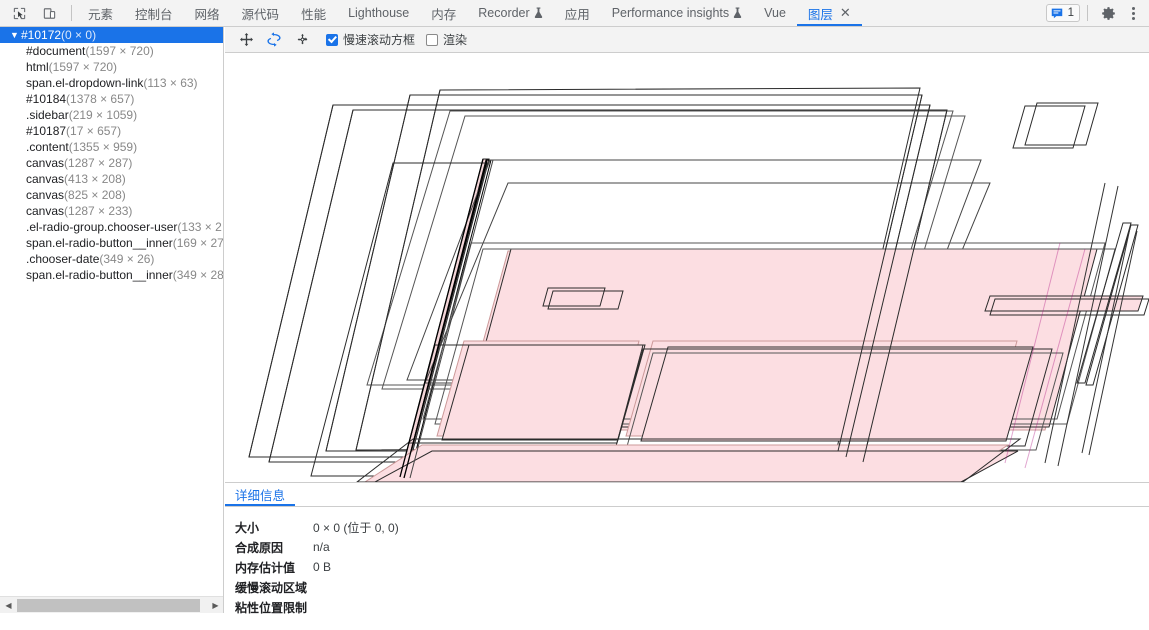 This screenshot has height=630, width=1149. Describe the element at coordinates (49, 13) in the screenshot. I see `device-toolbar-icon` at that location.